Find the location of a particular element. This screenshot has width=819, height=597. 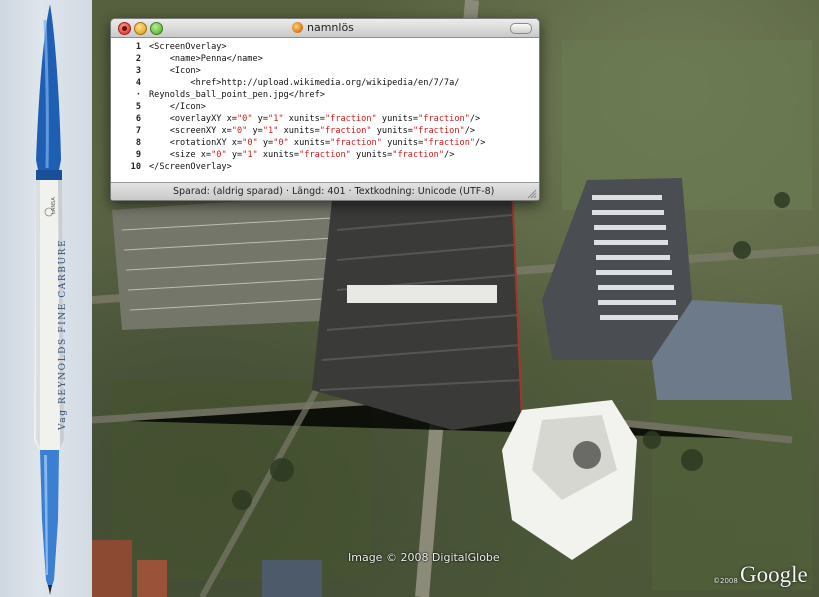

imagery-credit: Image © 2008 DigitalGlobe is located at coordinates (424, 557).